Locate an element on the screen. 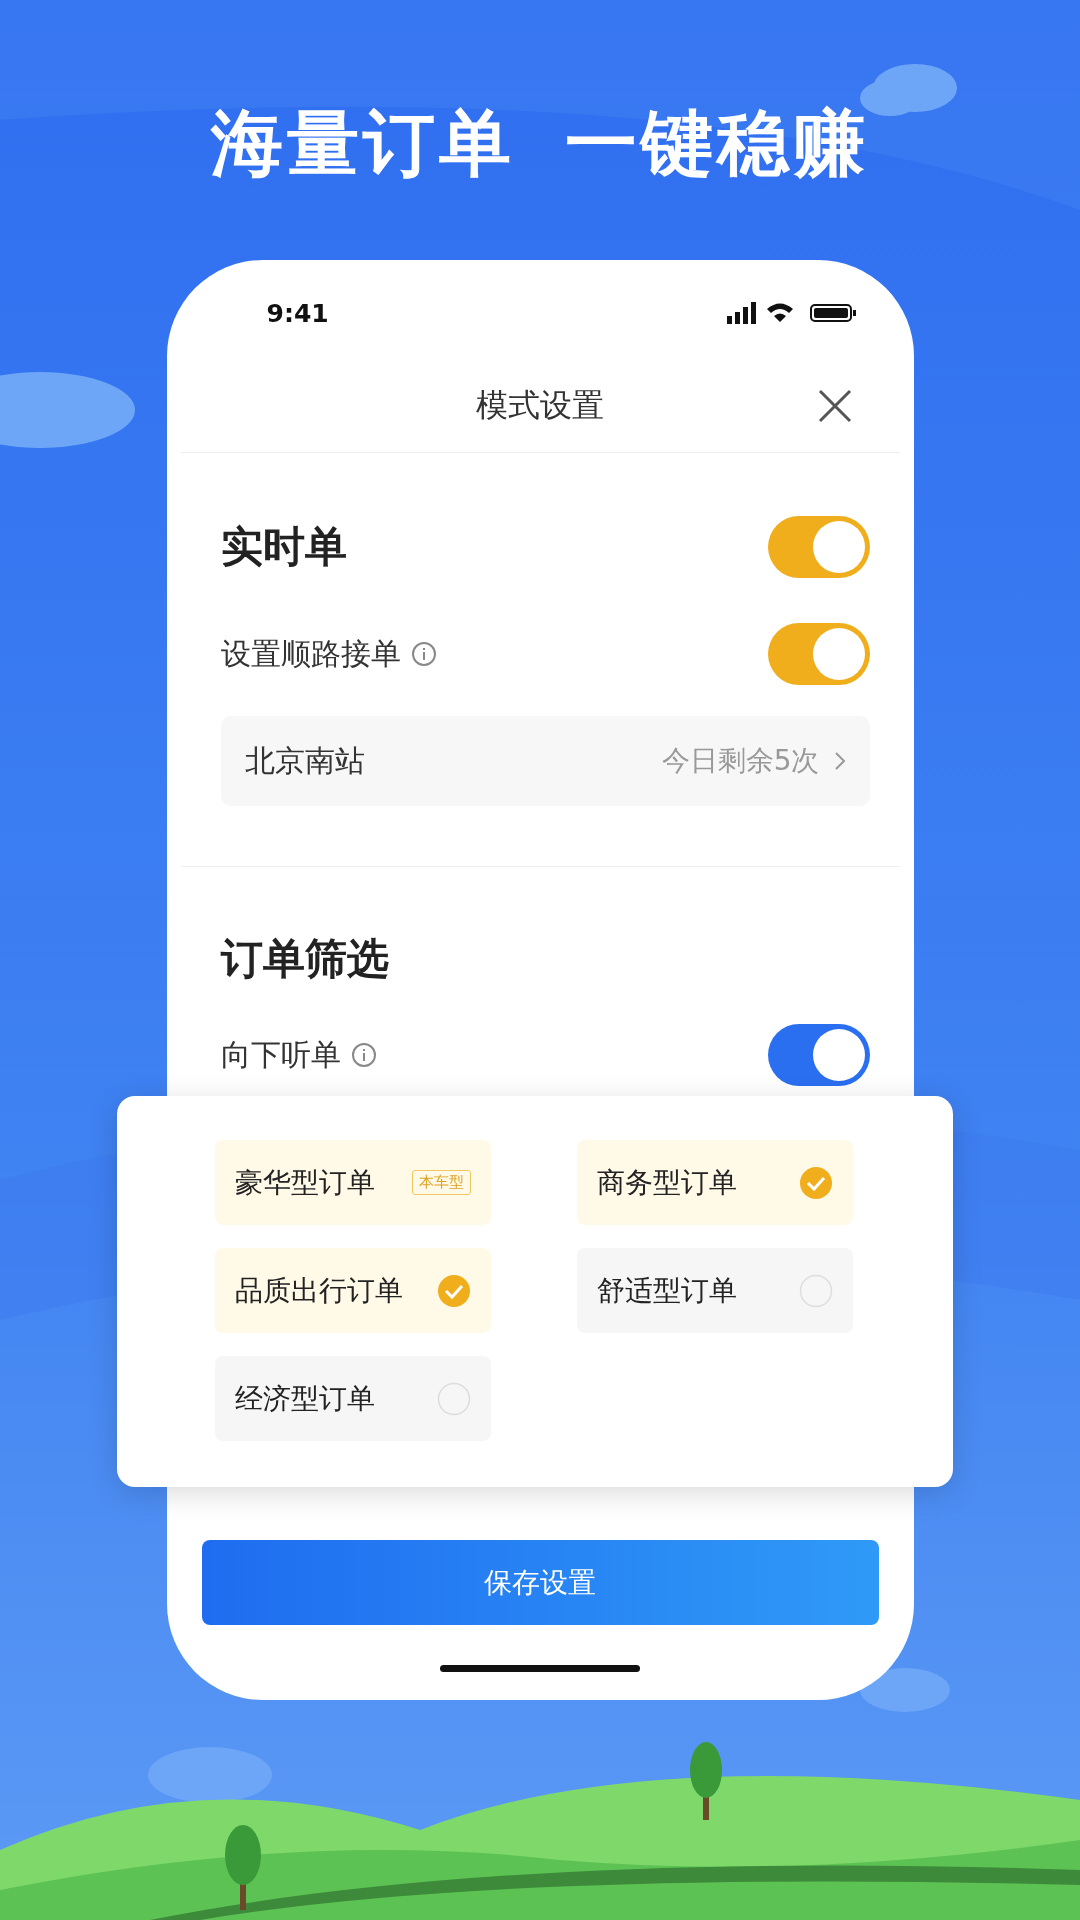  close-icon is located at coordinates (834, 406).